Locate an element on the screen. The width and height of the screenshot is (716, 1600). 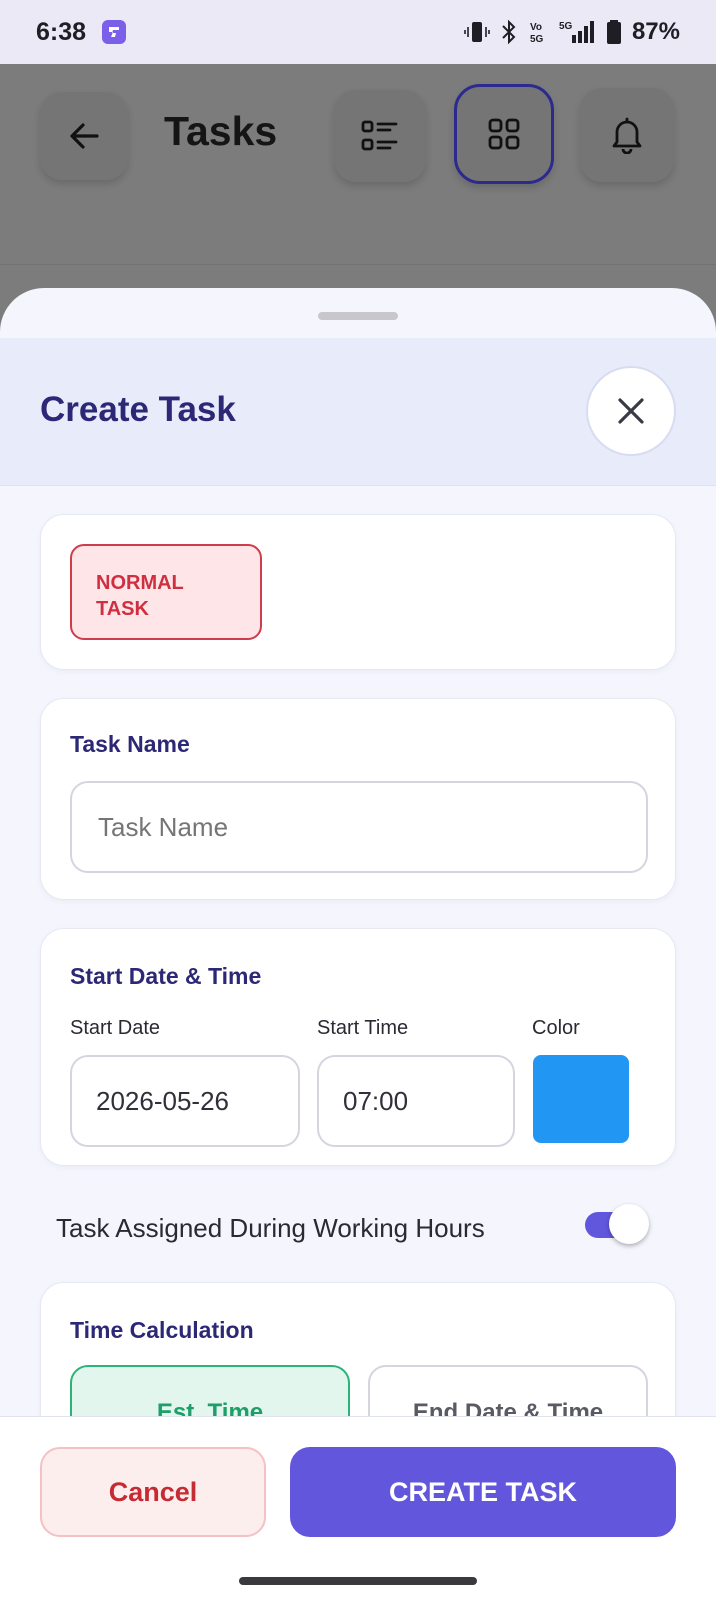
start-time-field: 07:00 is located at coordinates (416, 1101).